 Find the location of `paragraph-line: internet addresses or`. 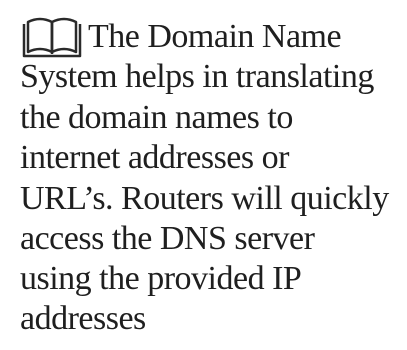

paragraph-line: internet addresses or is located at coordinates (154, 157).